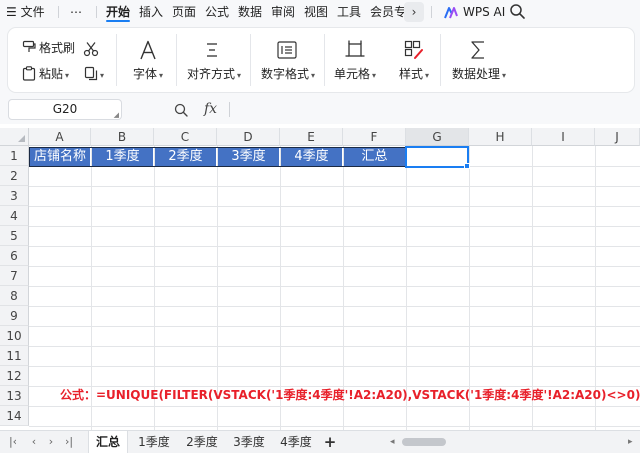 This screenshot has height=453, width=640. What do you see at coordinates (48, 48) in the screenshot?
I see `format-painter-button: 格式刷` at bounding box center [48, 48].